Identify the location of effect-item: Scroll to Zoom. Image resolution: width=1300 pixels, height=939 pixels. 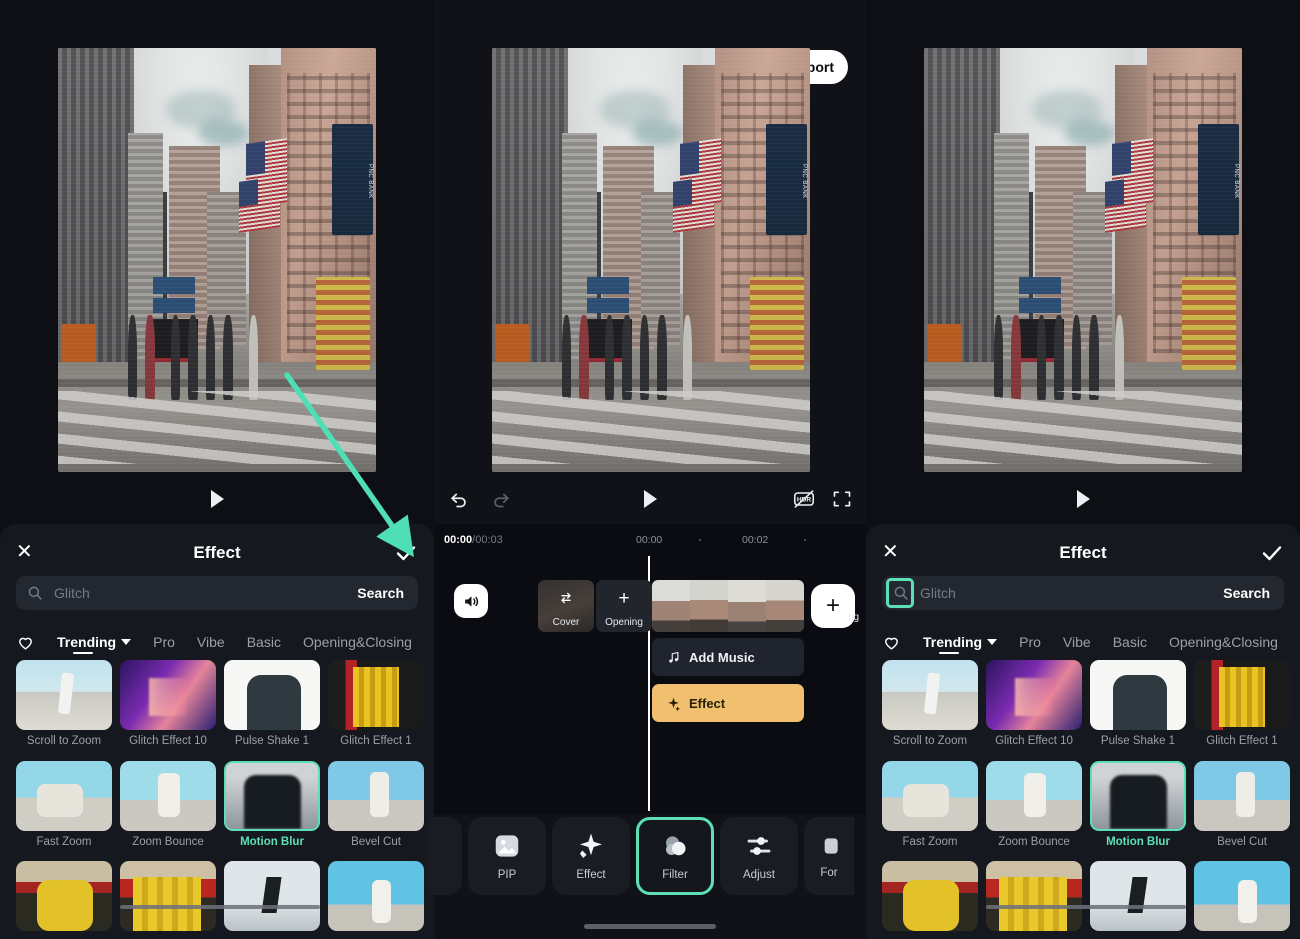
(64, 710).